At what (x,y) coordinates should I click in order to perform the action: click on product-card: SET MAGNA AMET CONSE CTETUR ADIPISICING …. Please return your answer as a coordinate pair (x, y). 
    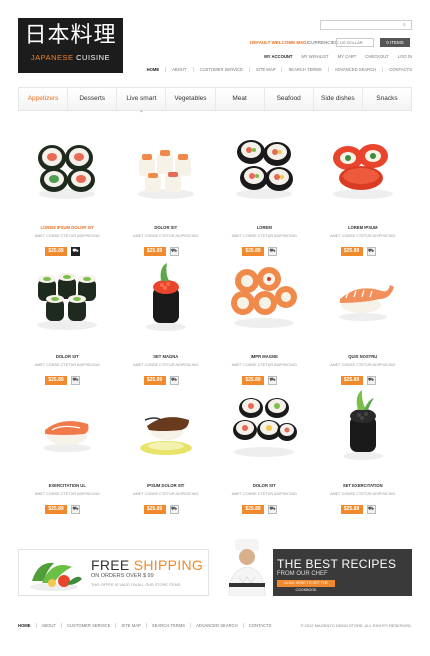
    Looking at the image, I should click on (166, 321).